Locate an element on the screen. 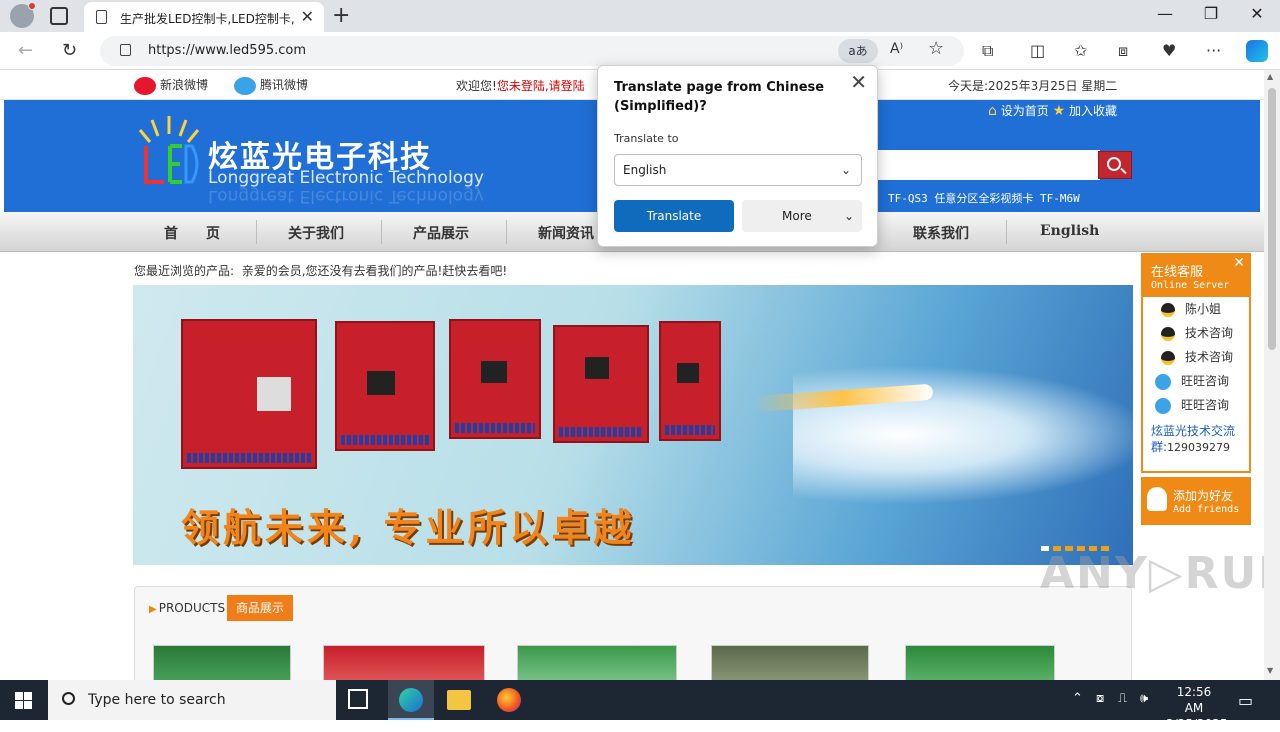  edge-icon is located at coordinates (411, 700).